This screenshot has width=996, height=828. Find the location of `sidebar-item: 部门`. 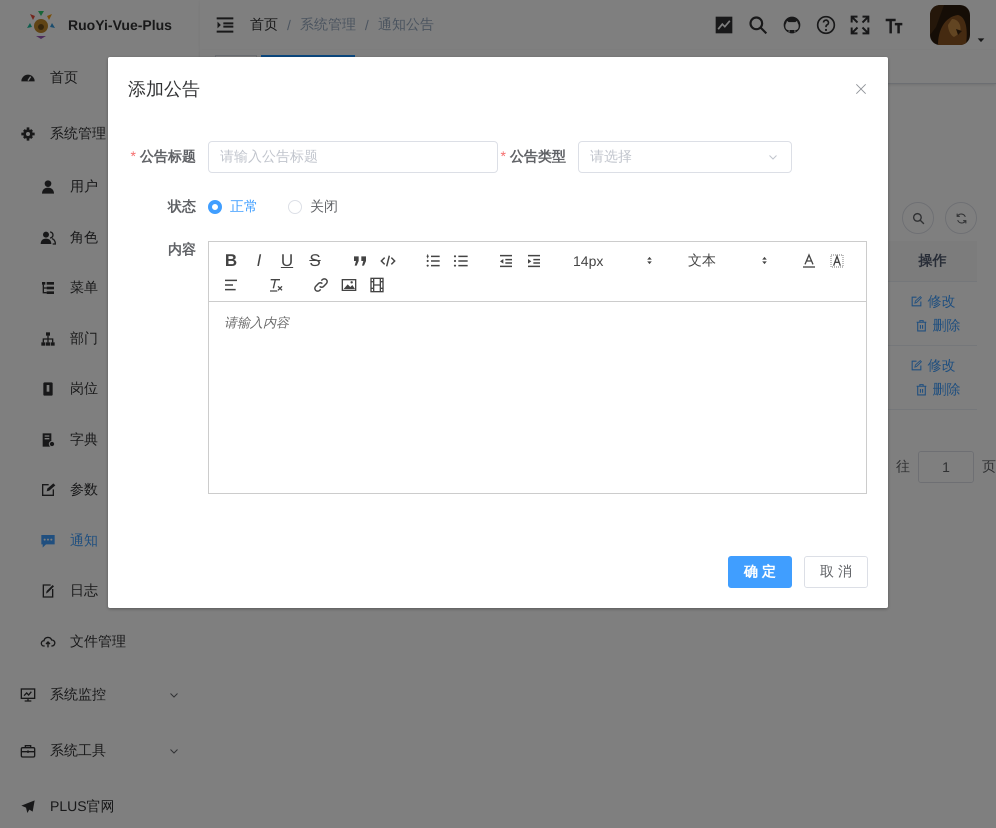

sidebar-item: 部门 is located at coordinates (100, 339).